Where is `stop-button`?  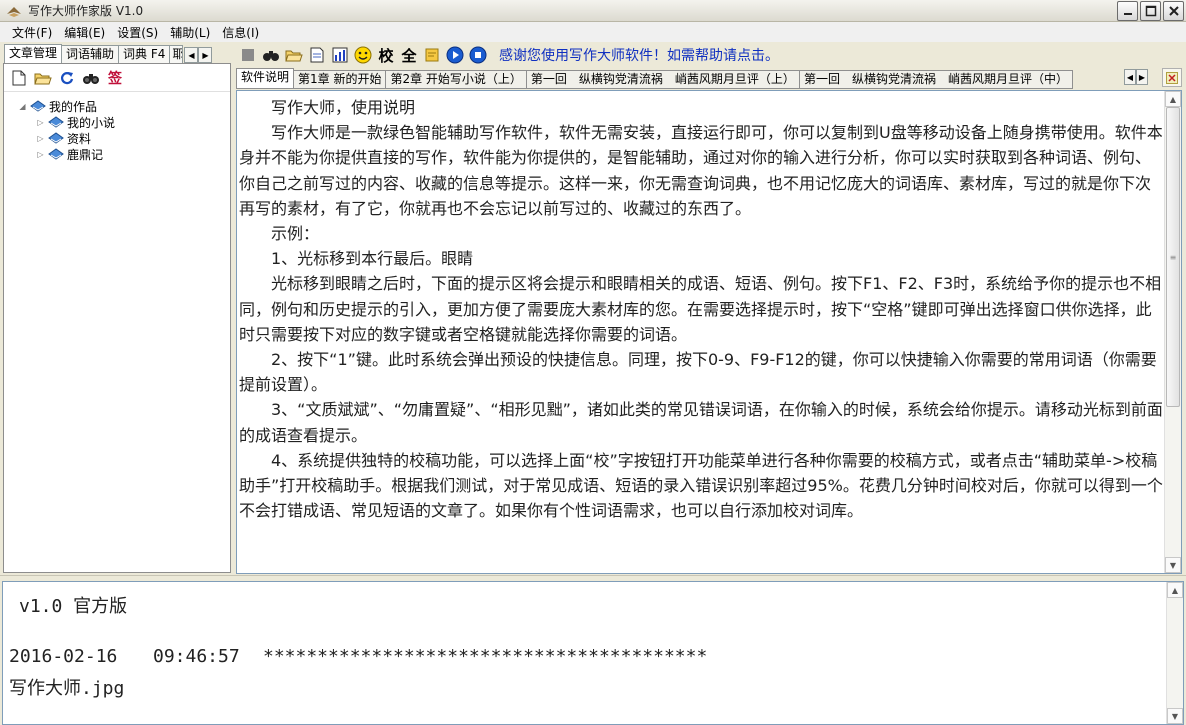 stop-button is located at coordinates (248, 55).